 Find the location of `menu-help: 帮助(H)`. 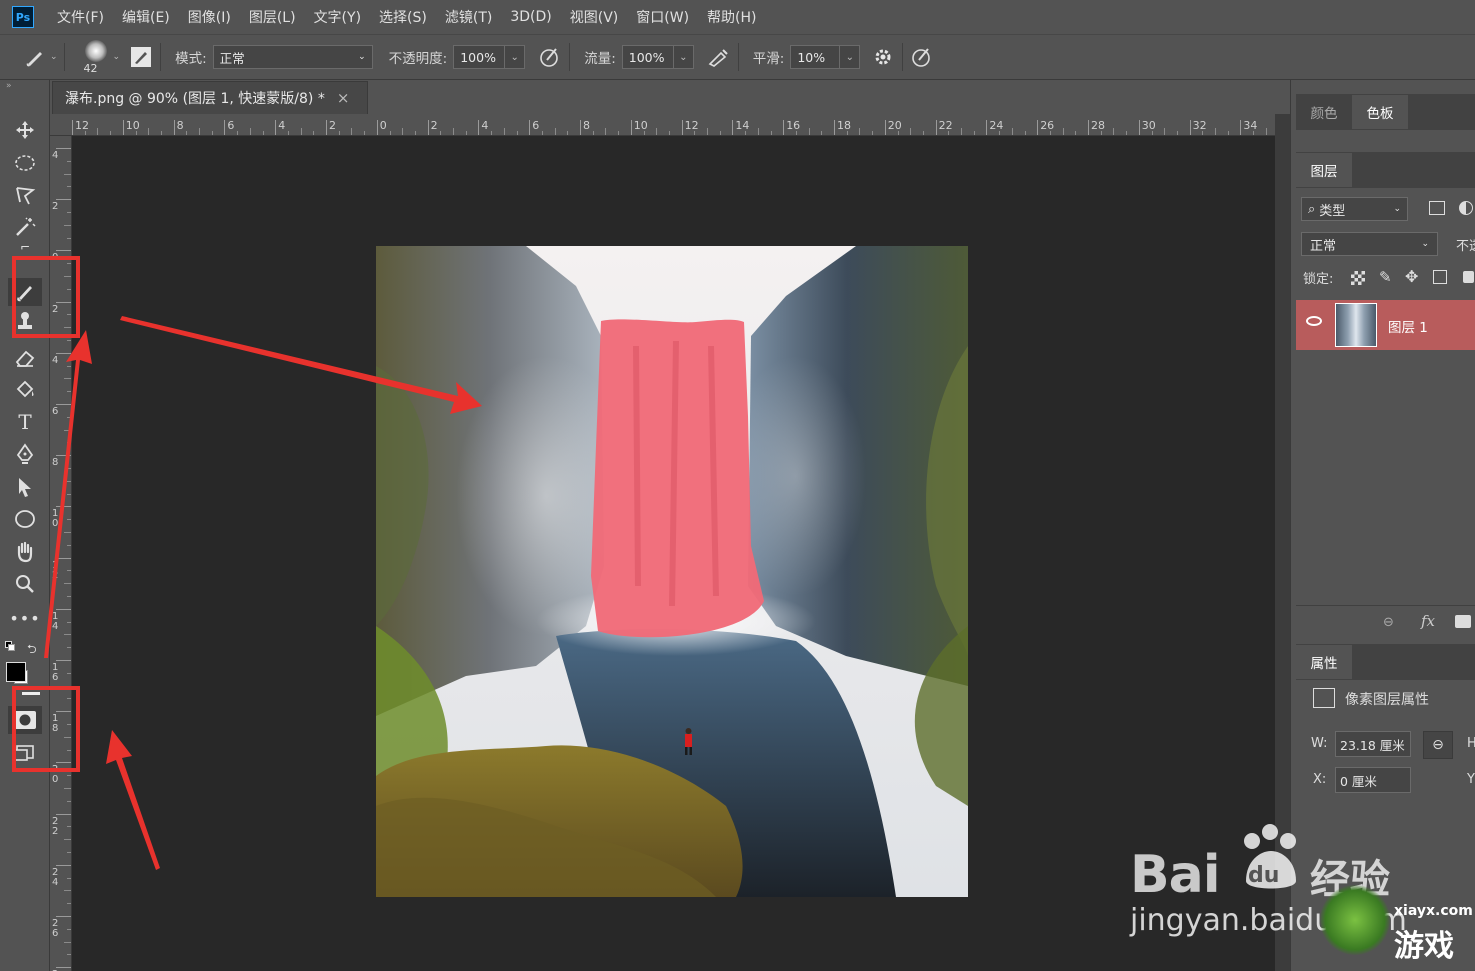

menu-help: 帮助(H) is located at coordinates (731, 17).